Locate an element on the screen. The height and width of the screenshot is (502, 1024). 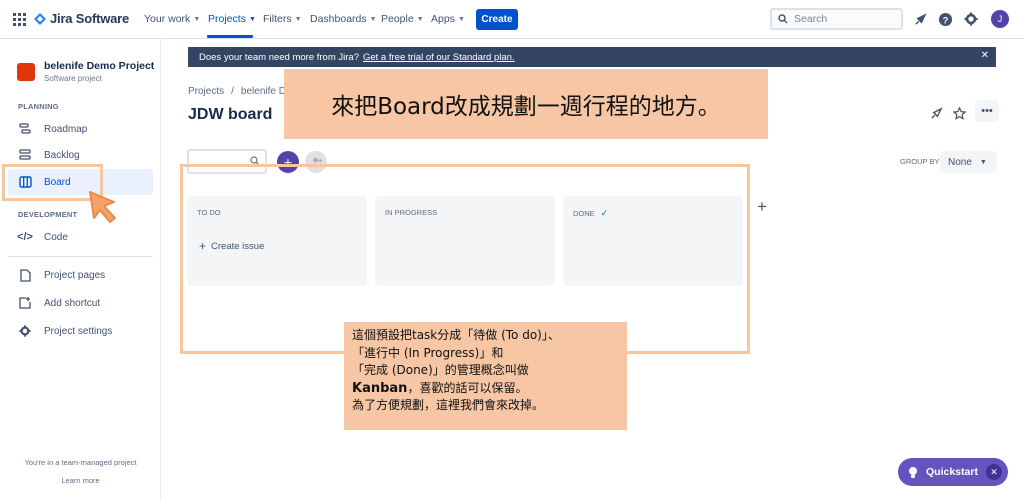
active-nav-indicator is located at coordinates (230, 36).